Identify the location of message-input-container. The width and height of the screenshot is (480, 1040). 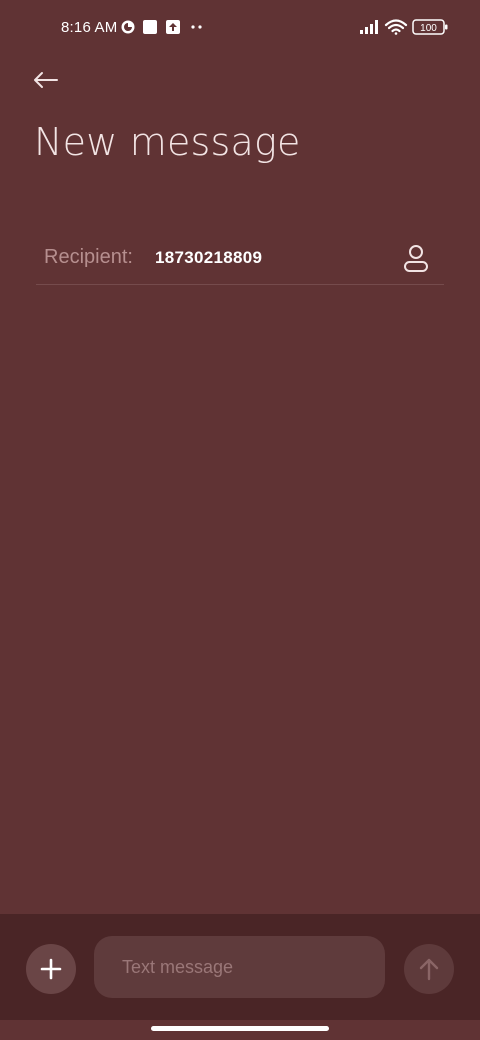
(239, 967).